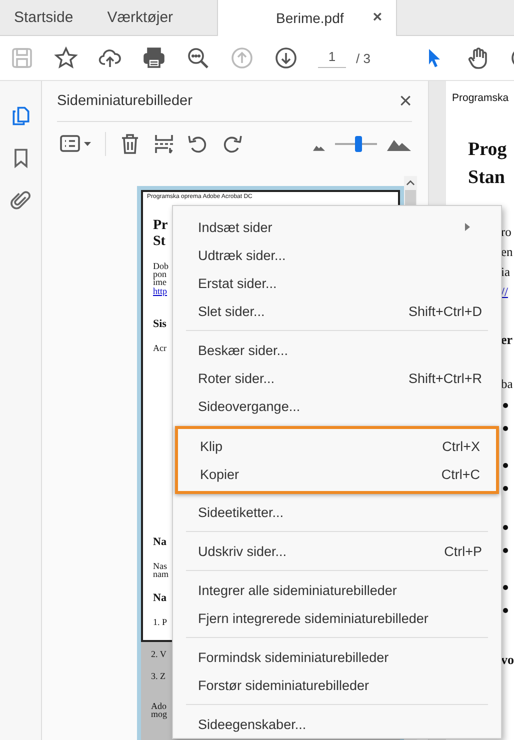 The width and height of the screenshot is (514, 740). What do you see at coordinates (337, 311) in the screenshot?
I see `menu-item: Slet sider... Shift+Ctrl+D` at bounding box center [337, 311].